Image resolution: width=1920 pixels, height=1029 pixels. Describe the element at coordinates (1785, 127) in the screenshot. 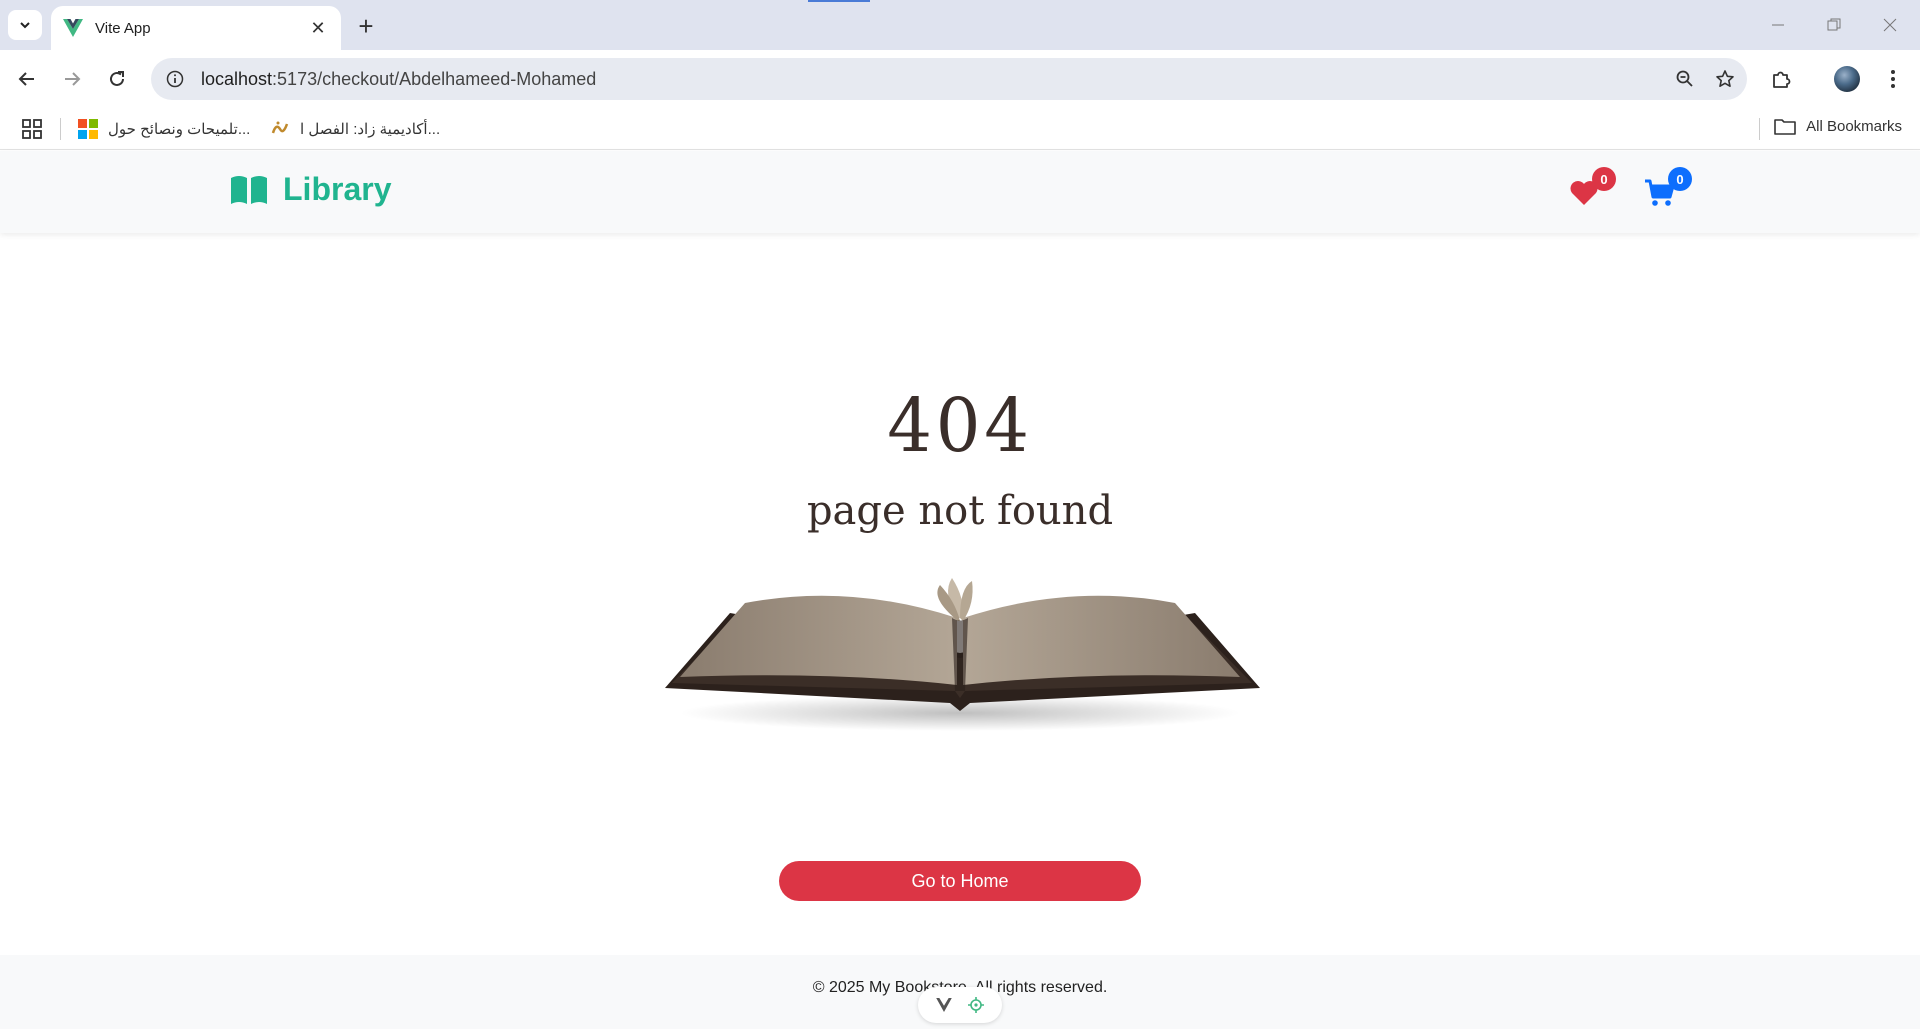

I see `folder-icon` at that location.